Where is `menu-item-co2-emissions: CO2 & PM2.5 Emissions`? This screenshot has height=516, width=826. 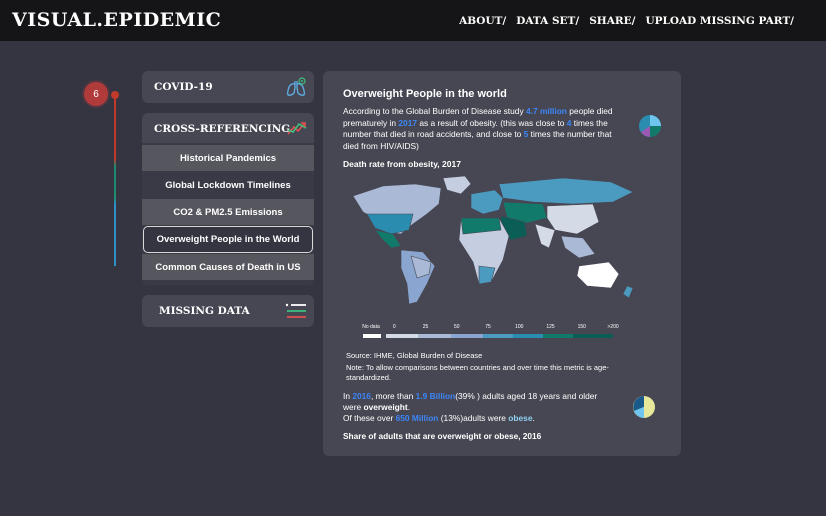
menu-item-co2-emissions: CO2 & PM2.5 Emissions is located at coordinates (228, 212).